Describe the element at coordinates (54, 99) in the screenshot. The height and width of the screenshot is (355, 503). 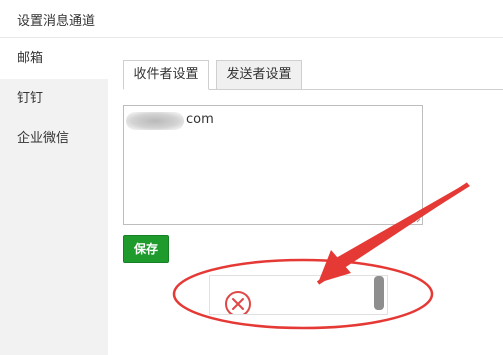
I see `sidebar-item-dingtalk: 钉钉` at that location.